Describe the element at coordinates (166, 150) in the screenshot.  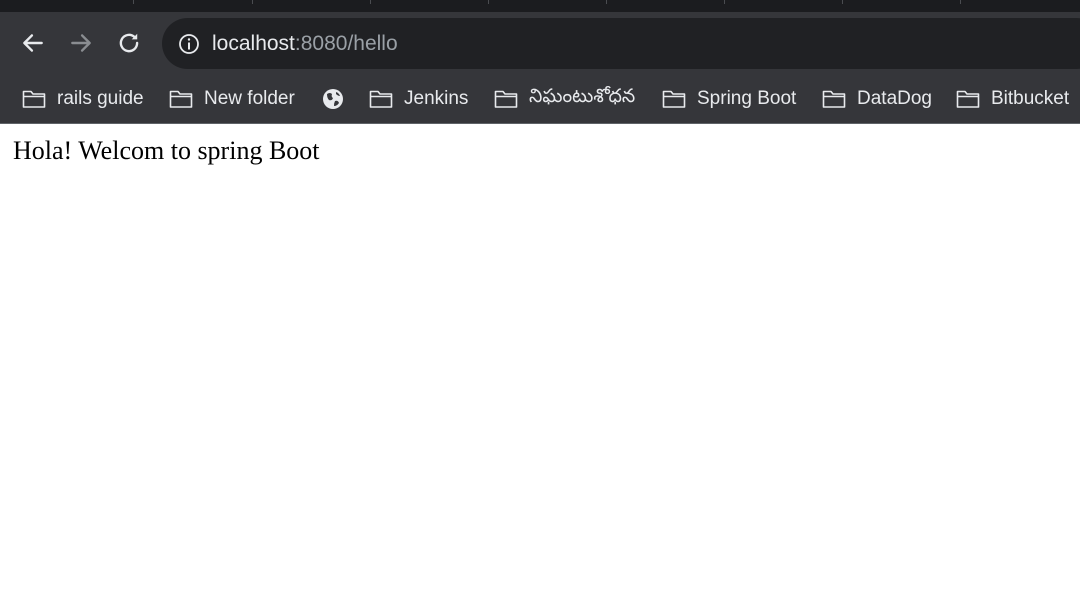
I see `page-body-text: Hola! Welcom to spring Boot` at that location.